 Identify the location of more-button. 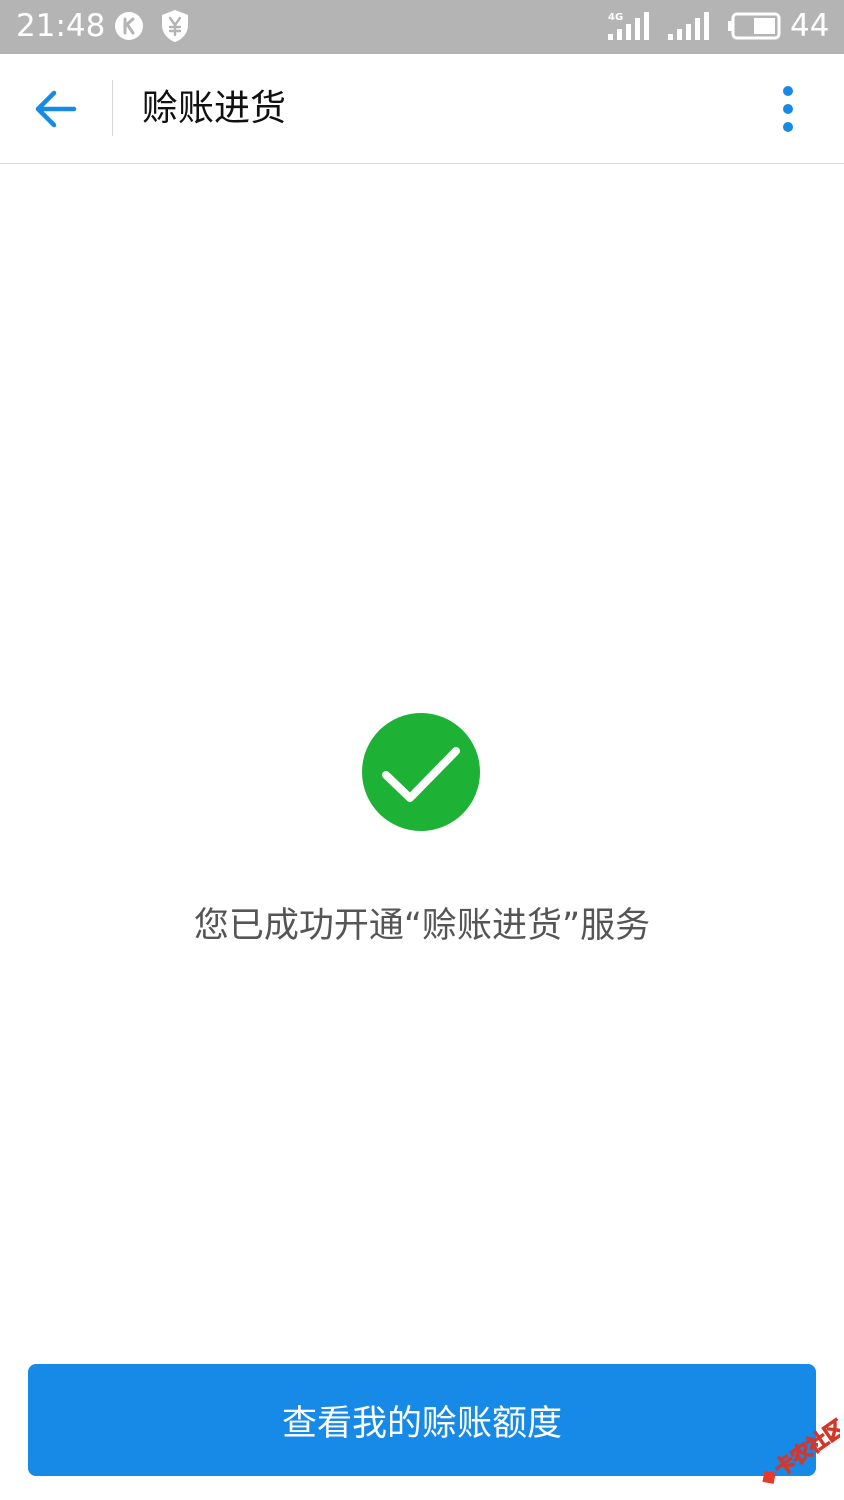
(788, 109).